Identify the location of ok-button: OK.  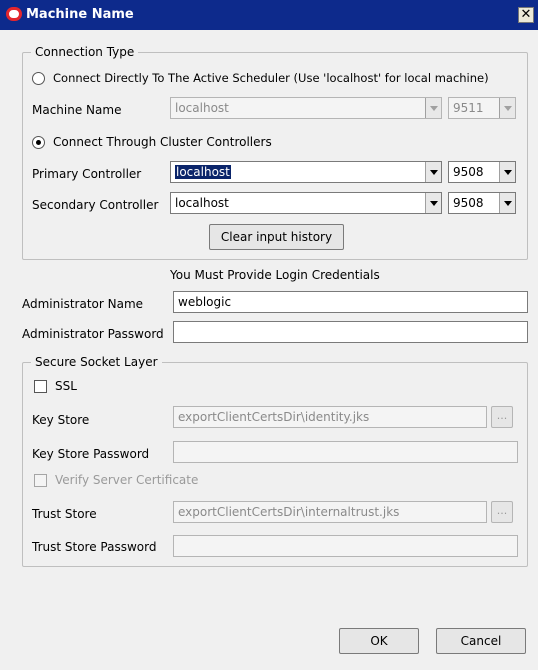
(379, 641).